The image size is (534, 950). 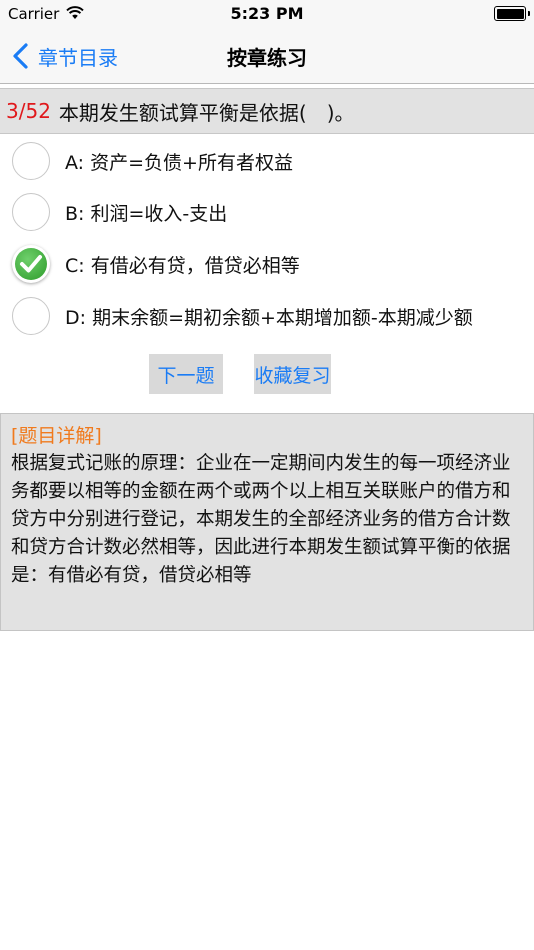 I want to click on status-bar: Carrier 5:23 PM, so click(x=267, y=14).